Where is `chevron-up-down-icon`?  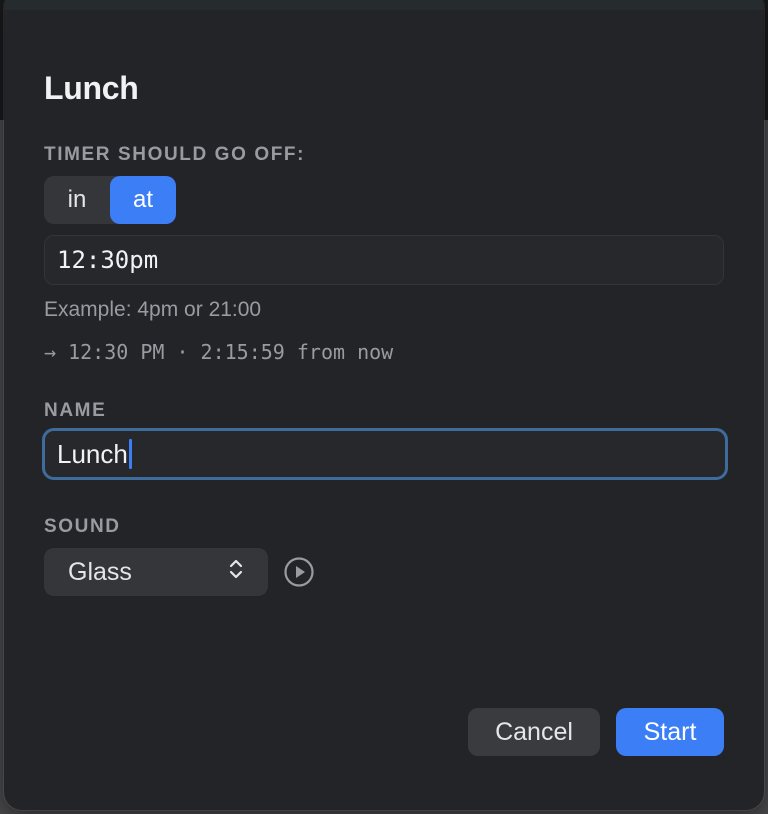 chevron-up-down-icon is located at coordinates (236, 572).